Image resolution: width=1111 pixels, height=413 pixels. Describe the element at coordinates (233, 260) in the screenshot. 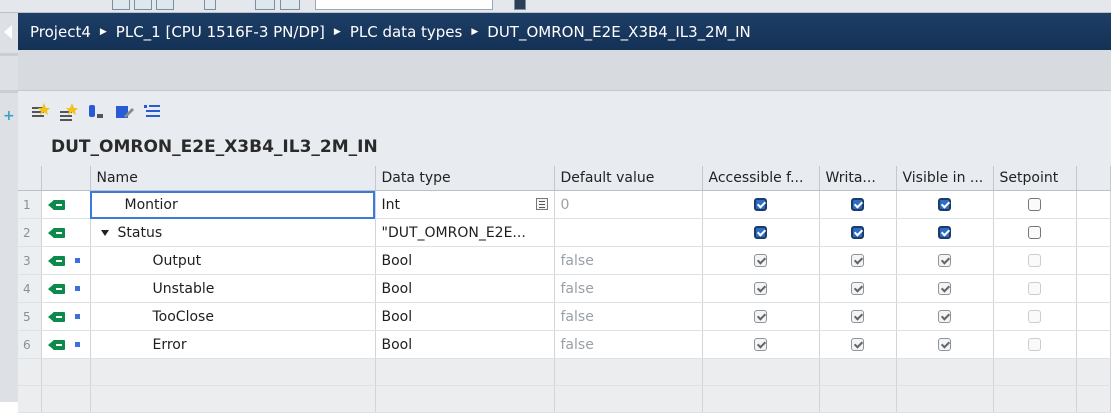

I see `name-cell: Output` at that location.